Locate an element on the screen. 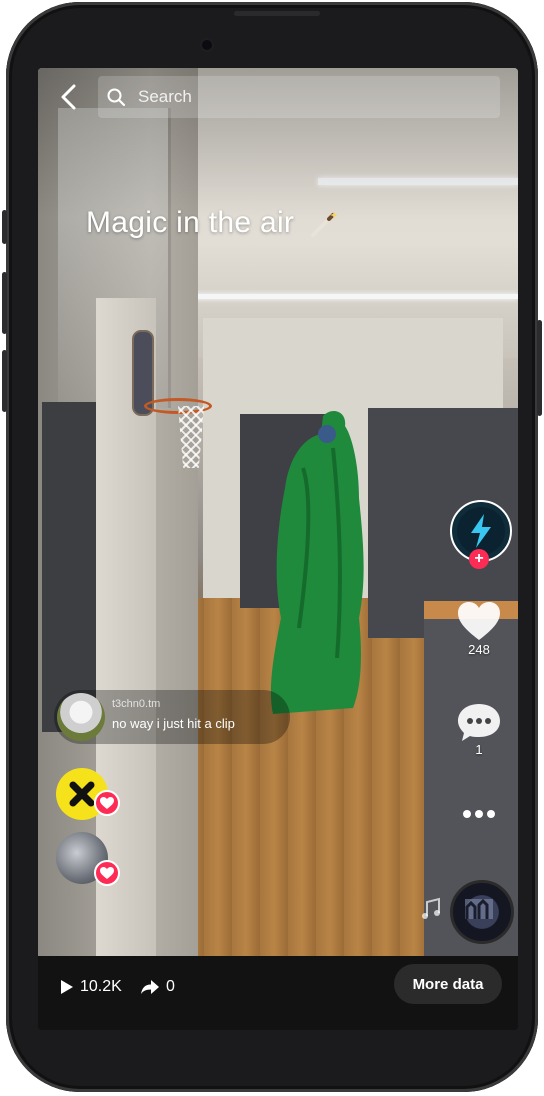  front-camera is located at coordinates (207, 45).